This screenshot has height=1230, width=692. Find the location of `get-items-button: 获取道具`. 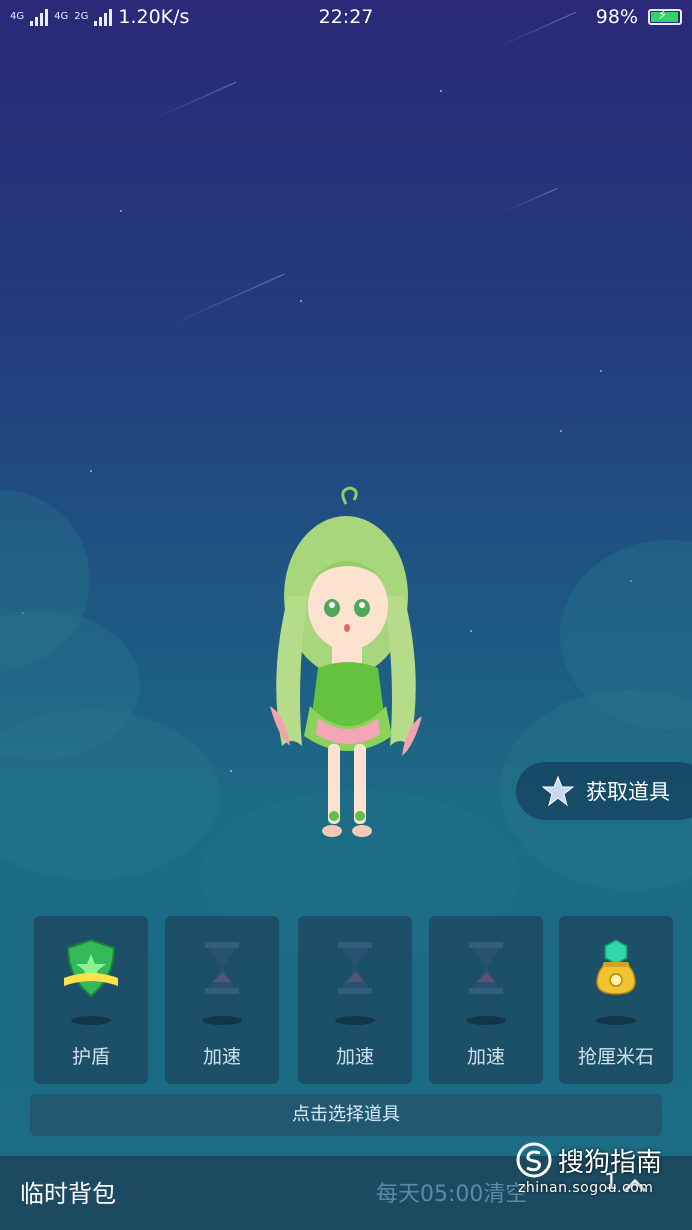

get-items-button: 获取道具 is located at coordinates (604, 791).